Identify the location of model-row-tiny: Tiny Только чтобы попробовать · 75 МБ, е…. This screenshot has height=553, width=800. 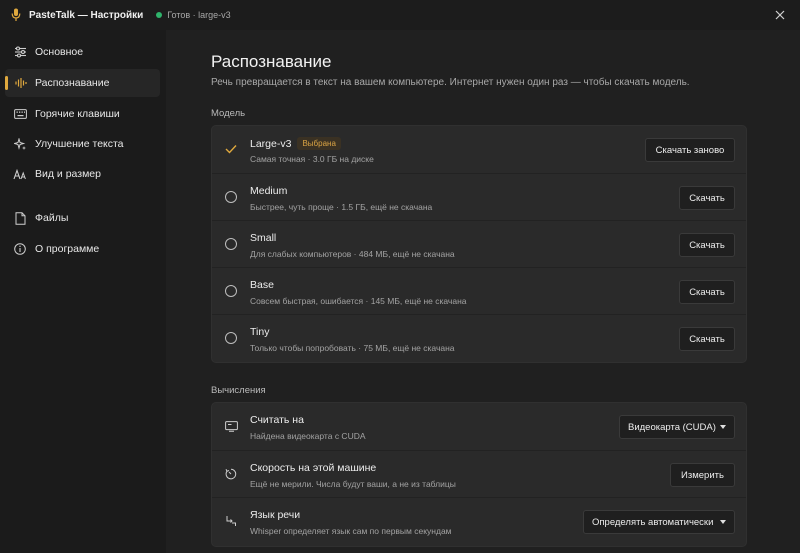
(479, 337).